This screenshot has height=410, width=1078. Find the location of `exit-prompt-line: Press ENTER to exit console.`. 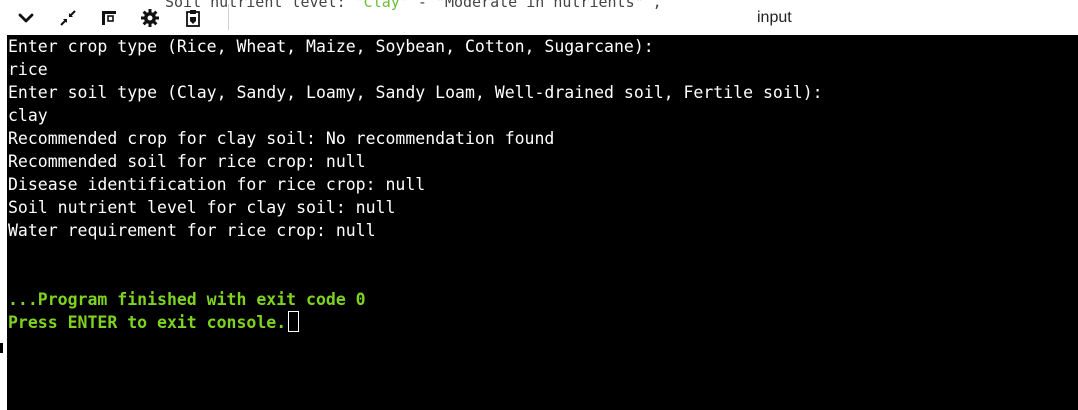

exit-prompt-line: Press ENTER to exit console. is located at coordinates (415, 322).